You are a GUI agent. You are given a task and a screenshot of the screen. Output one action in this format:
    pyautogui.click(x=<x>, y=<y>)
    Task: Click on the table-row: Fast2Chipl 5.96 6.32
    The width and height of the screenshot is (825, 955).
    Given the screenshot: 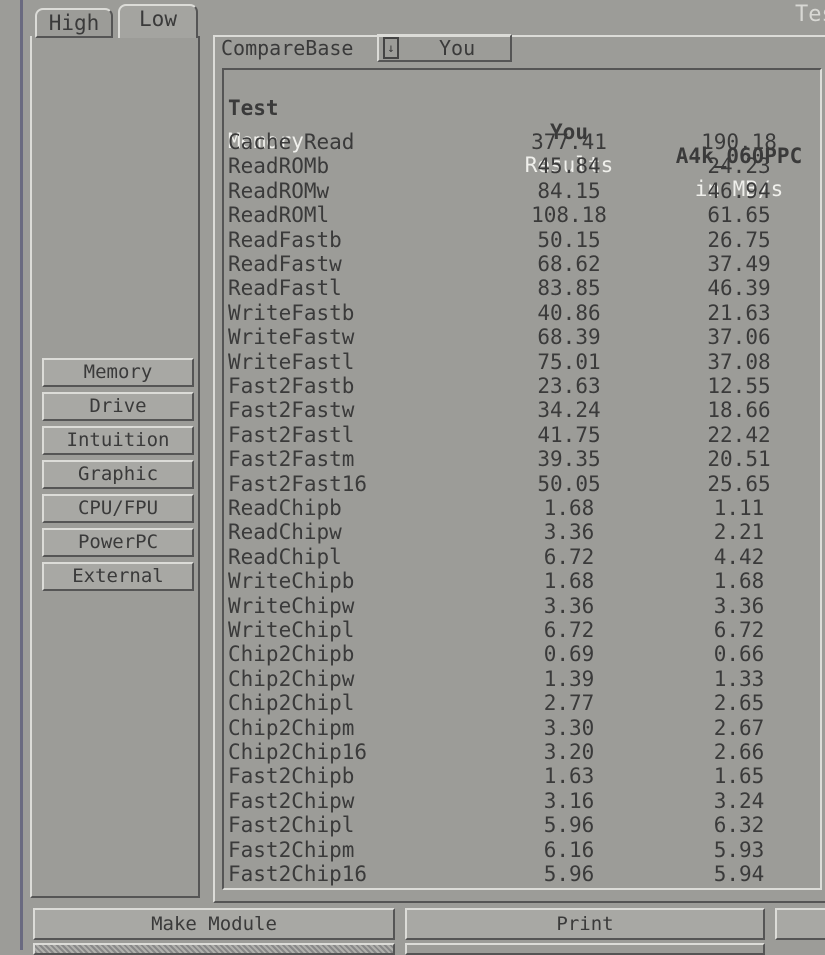 What is the action you would take?
    pyautogui.click(x=522, y=825)
    